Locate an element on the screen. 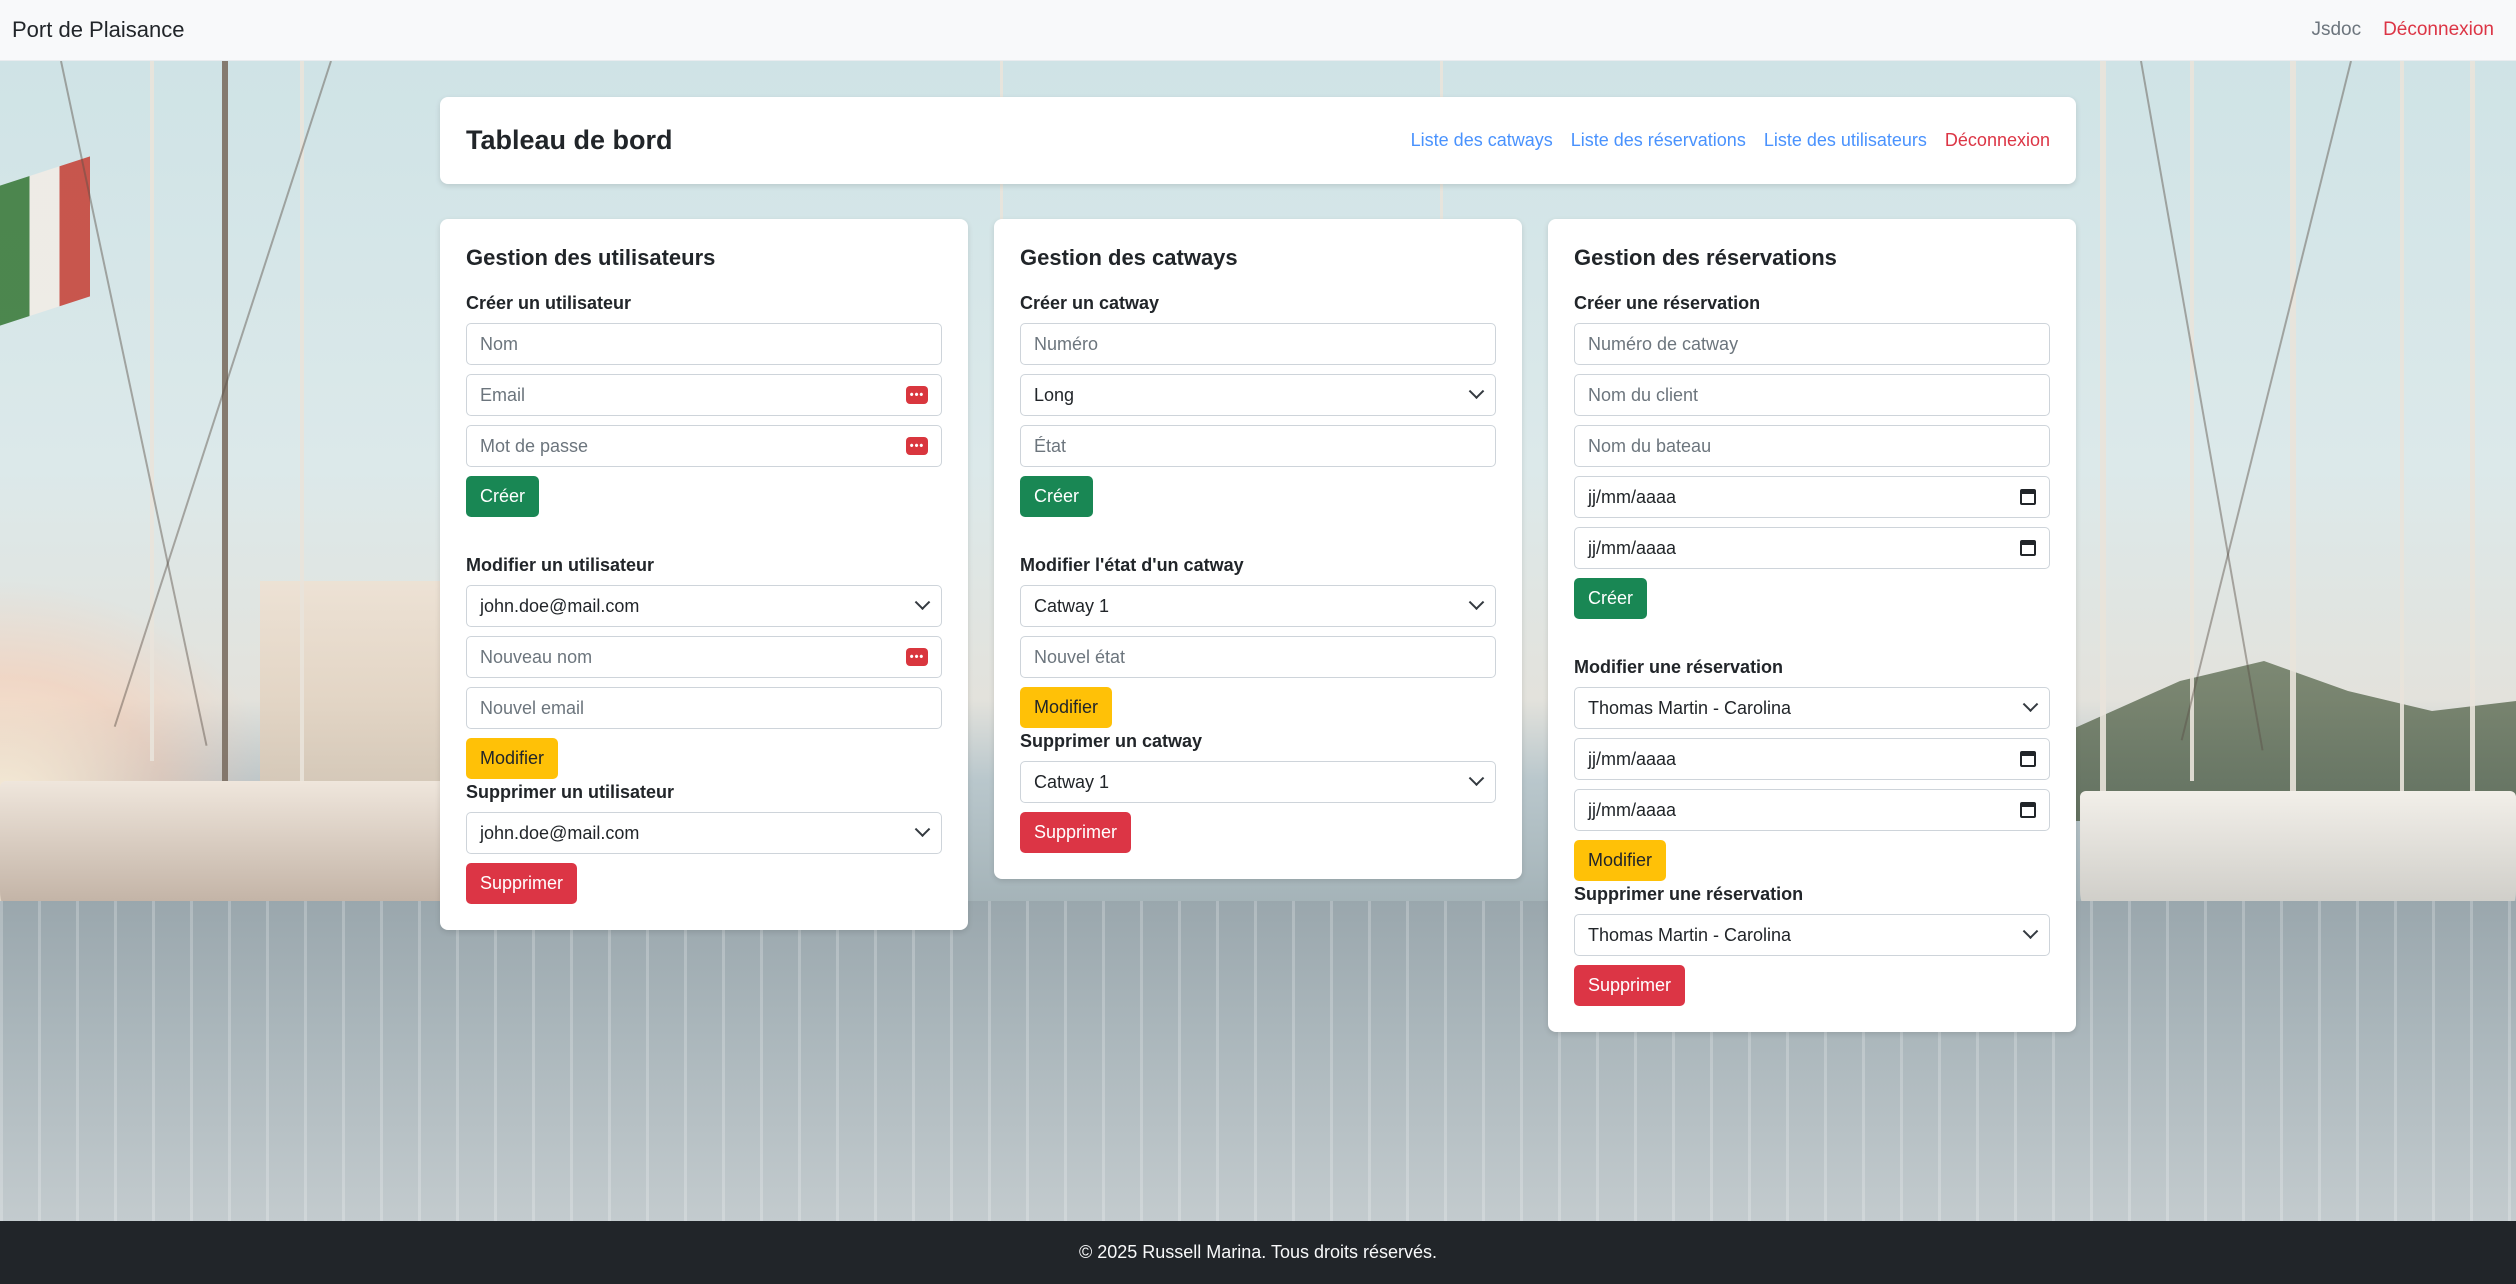 Image resolution: width=2516 pixels, height=1284 pixels. reservations-panel-title: Gestion des réservations is located at coordinates (1705, 257).